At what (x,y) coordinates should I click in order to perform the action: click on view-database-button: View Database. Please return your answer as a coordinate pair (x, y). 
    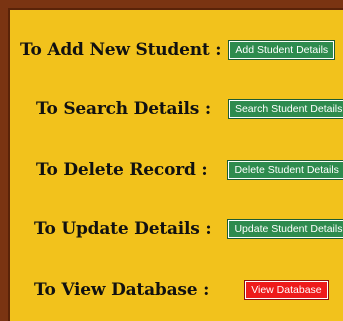
    Looking at the image, I should click on (286, 290).